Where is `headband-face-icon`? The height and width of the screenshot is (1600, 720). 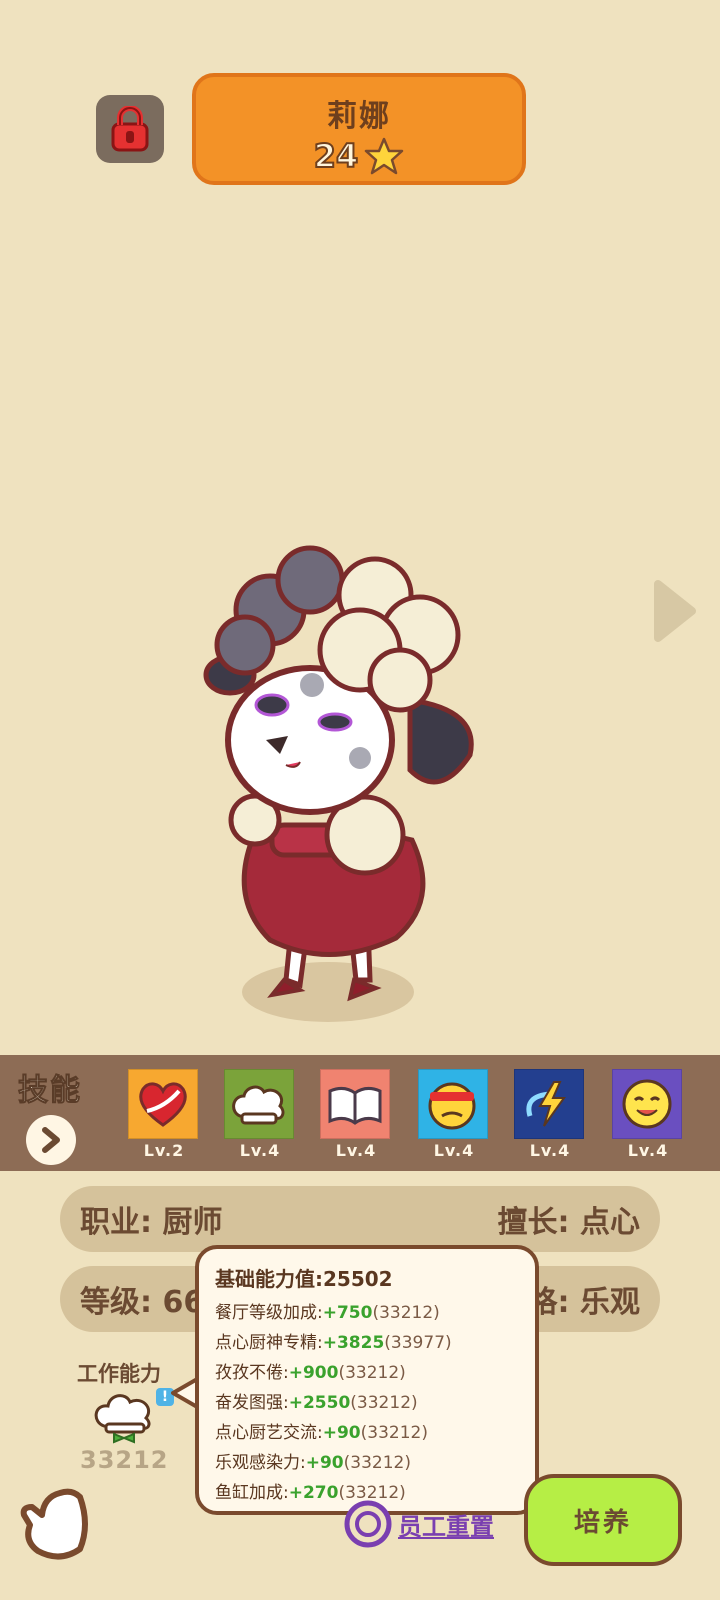 headband-face-icon is located at coordinates (453, 1104).